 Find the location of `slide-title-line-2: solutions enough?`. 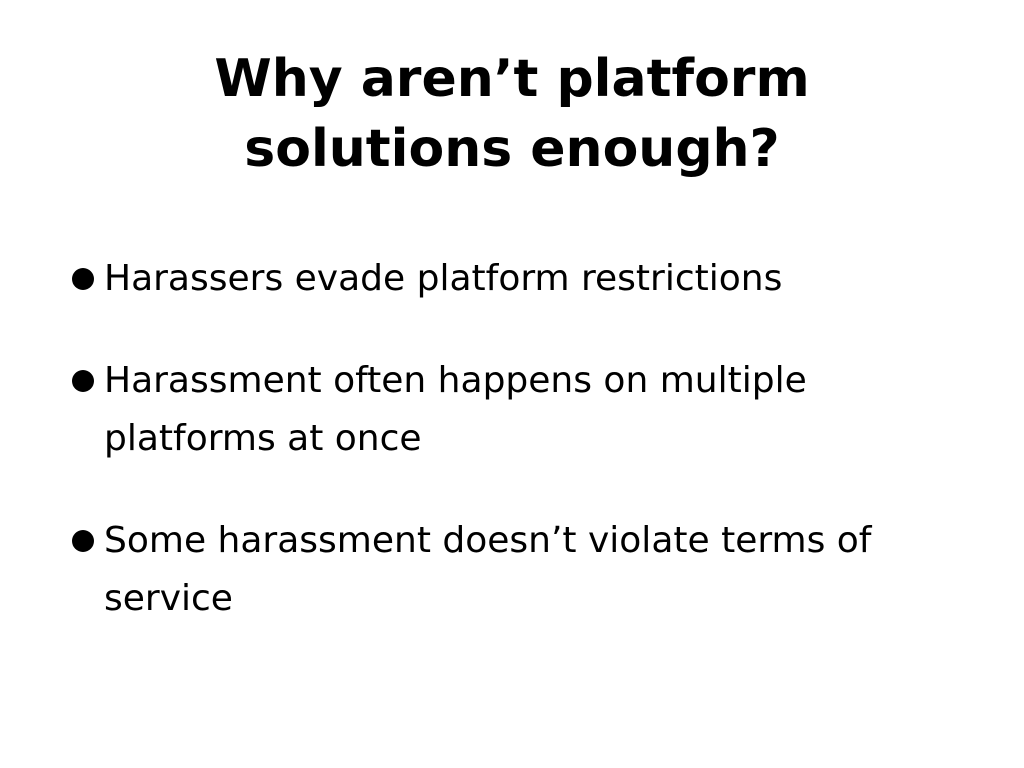

slide-title-line-2: solutions enough? is located at coordinates (512, 149).